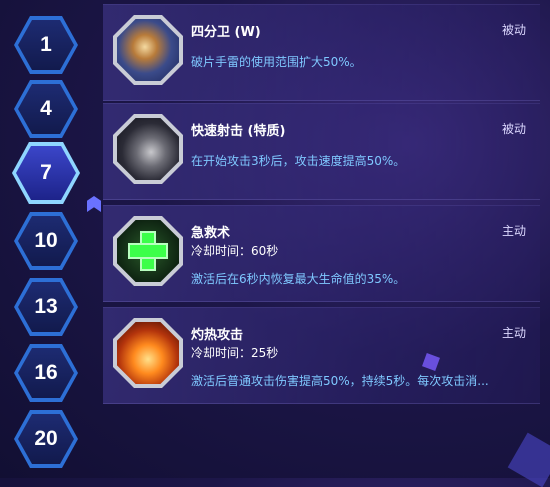 The width and height of the screenshot is (550, 487). I want to click on level-label: 4, so click(46, 109).